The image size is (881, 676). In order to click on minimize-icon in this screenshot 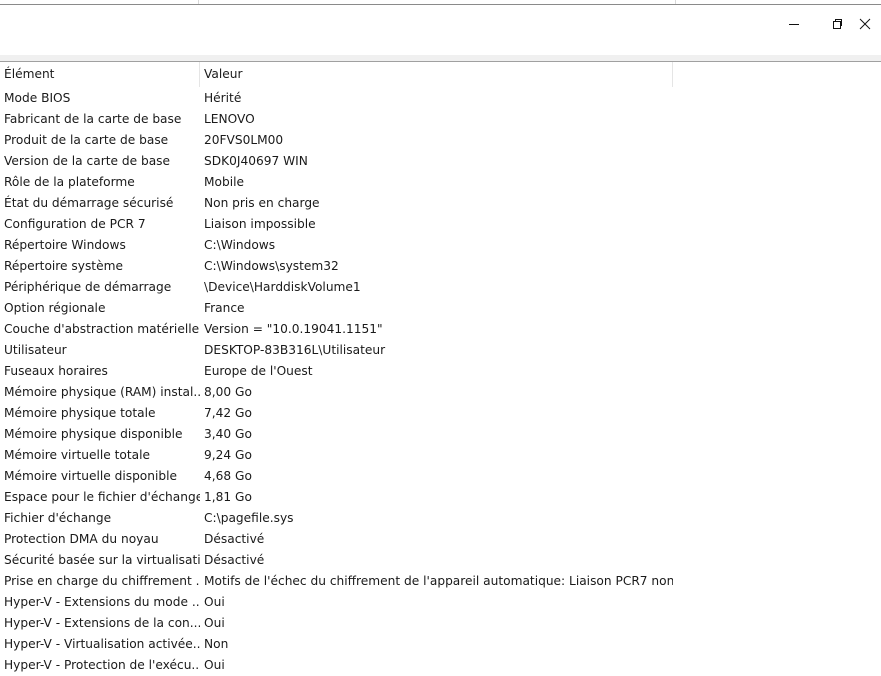, I will do `click(794, 24)`.